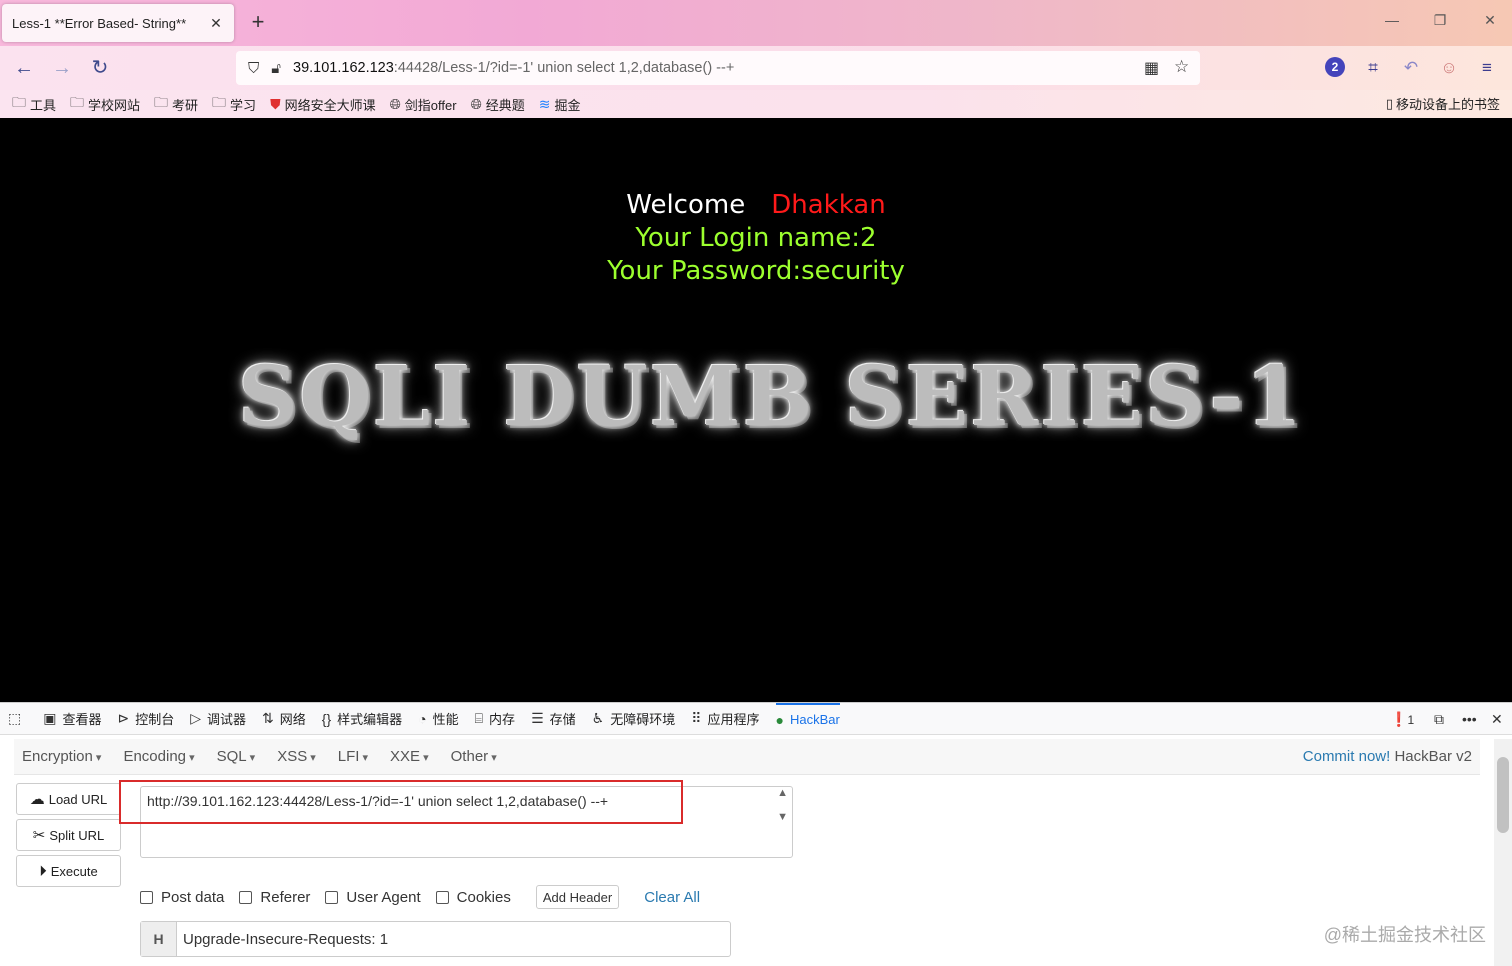 This screenshot has height=966, width=1512. Describe the element at coordinates (1387, 756) in the screenshot. I see `commit-link: Commit now! HackBar v2` at that location.